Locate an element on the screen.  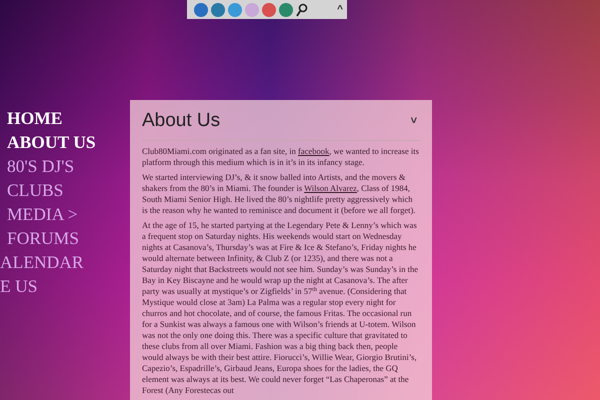
collapse-toggle: ˅ is located at coordinates (414, 121).